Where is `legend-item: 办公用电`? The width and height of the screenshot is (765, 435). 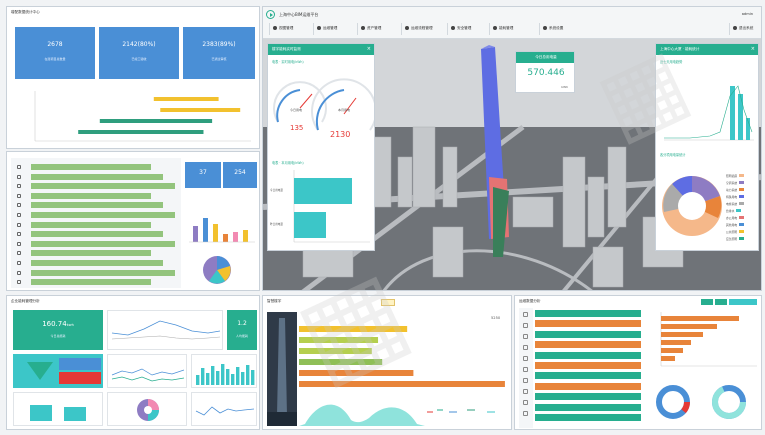
legend-item: 办公用电 is located at coordinates (735, 218).